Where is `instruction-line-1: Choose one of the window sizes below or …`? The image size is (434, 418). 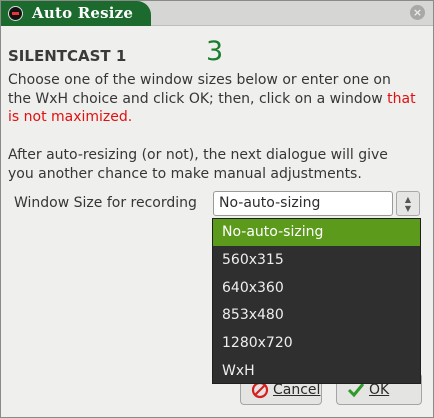
instruction-line-1: Choose one of the window sizes below or … is located at coordinates (199, 80).